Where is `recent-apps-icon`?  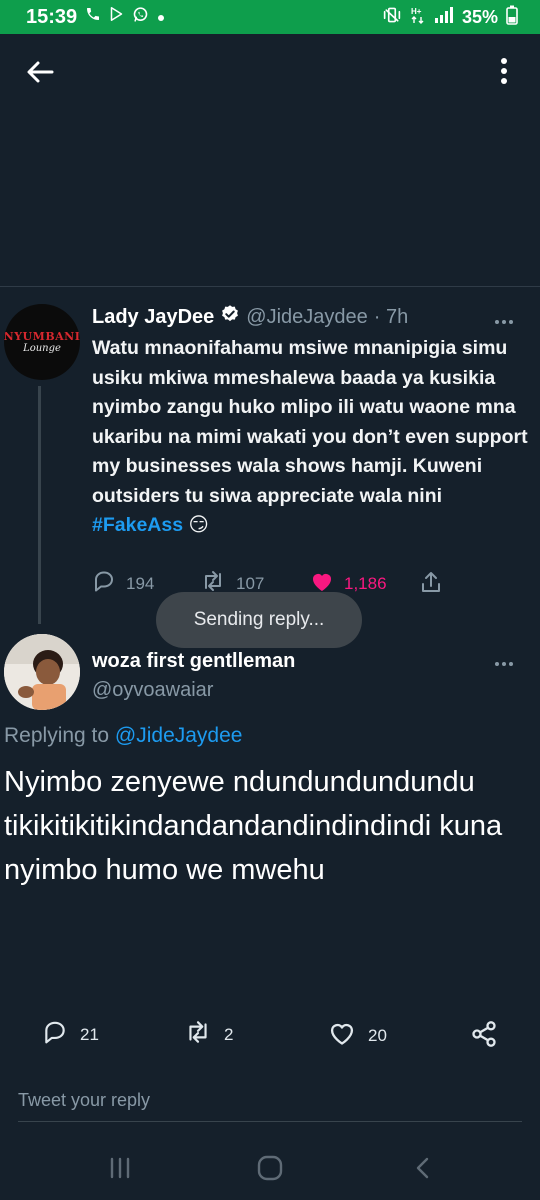 recent-apps-icon is located at coordinates (120, 1170).